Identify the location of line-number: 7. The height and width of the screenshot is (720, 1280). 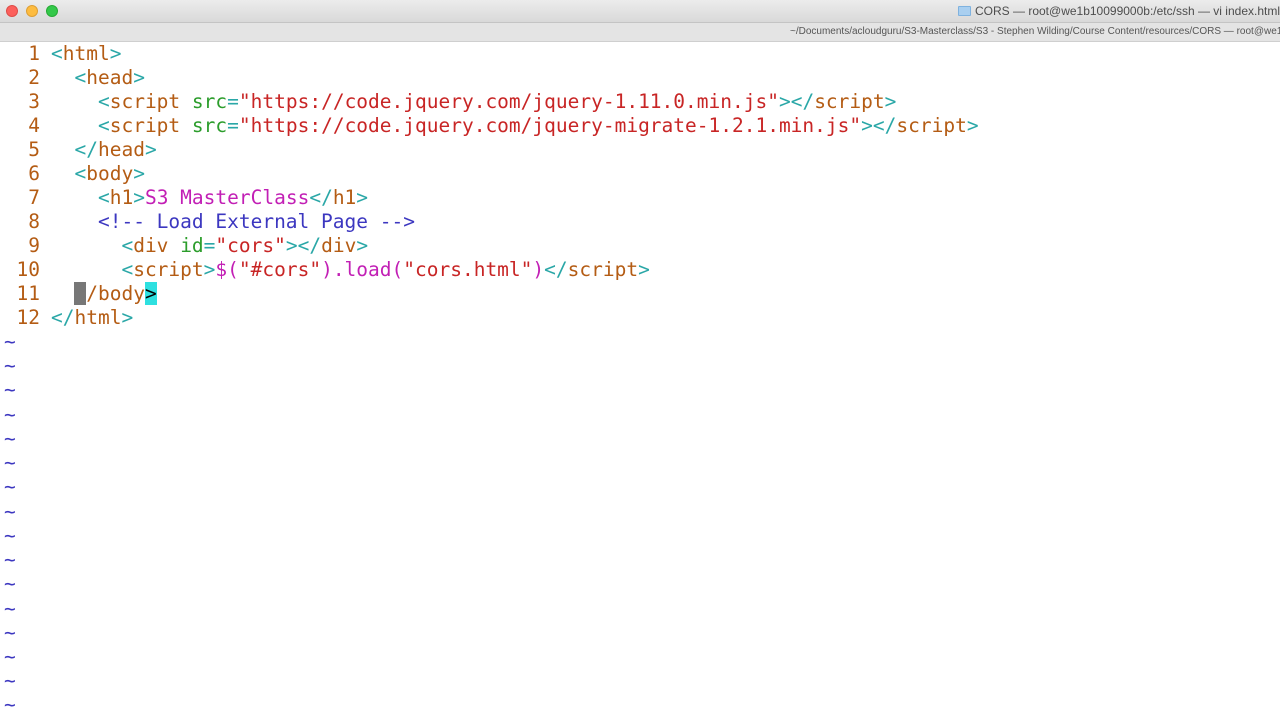
(34, 197).